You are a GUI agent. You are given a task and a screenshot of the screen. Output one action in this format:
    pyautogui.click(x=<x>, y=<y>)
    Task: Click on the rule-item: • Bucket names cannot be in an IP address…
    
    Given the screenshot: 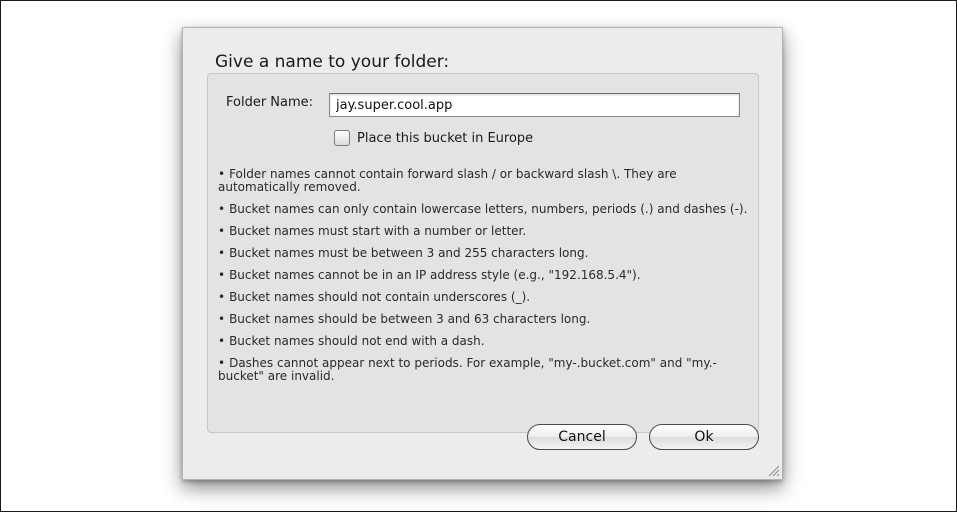 What is the action you would take?
    pyautogui.click(x=483, y=275)
    